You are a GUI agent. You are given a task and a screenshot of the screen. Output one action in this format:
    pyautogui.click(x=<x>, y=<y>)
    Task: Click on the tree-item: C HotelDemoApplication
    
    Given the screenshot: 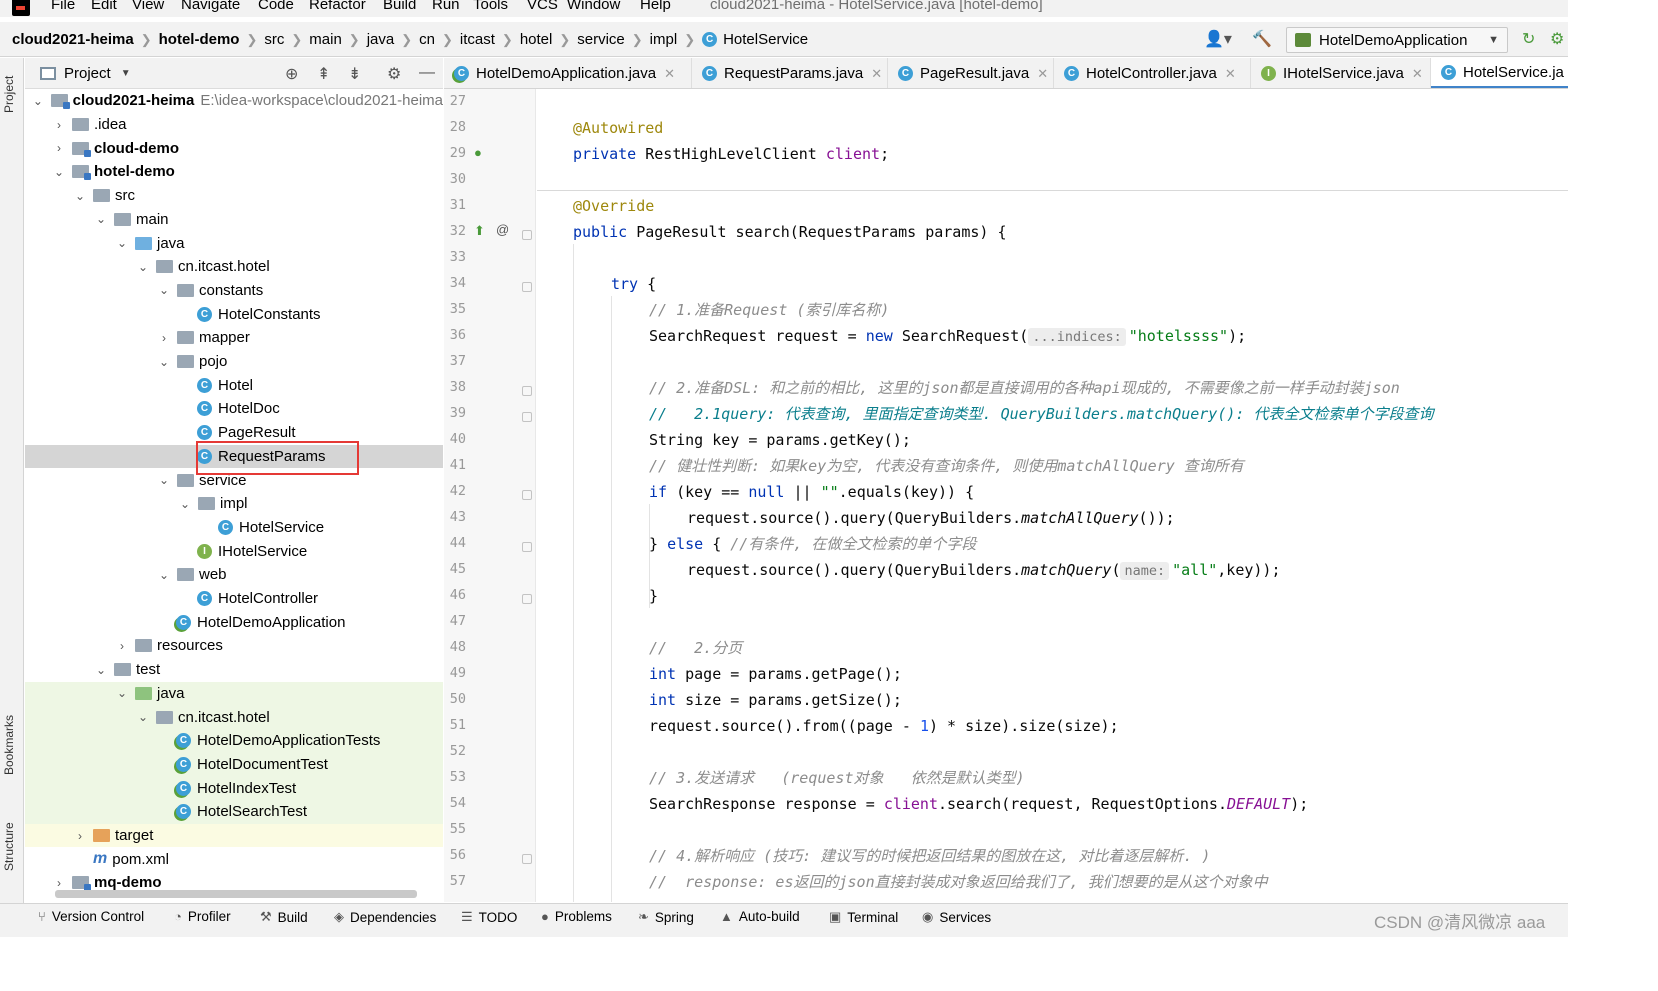 What is the action you would take?
    pyautogui.click(x=234, y=622)
    